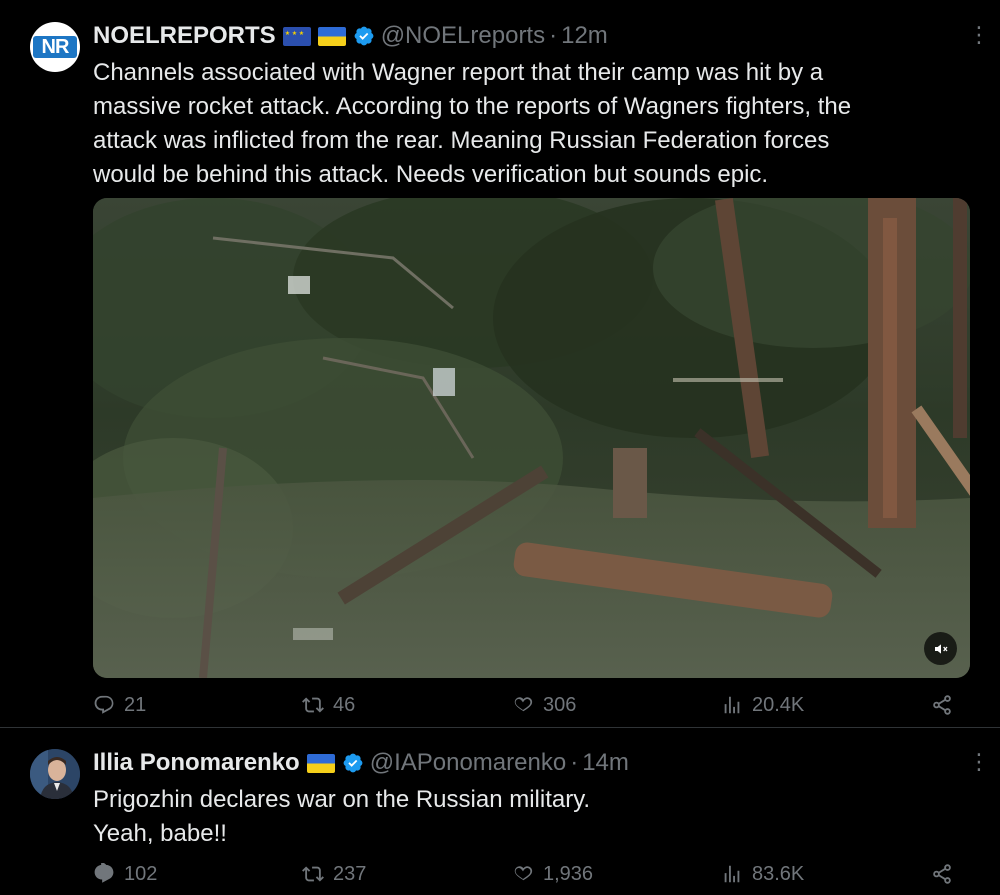 The height and width of the screenshot is (895, 1000). I want to click on author-name: Illia Ponomarenko, so click(196, 763).